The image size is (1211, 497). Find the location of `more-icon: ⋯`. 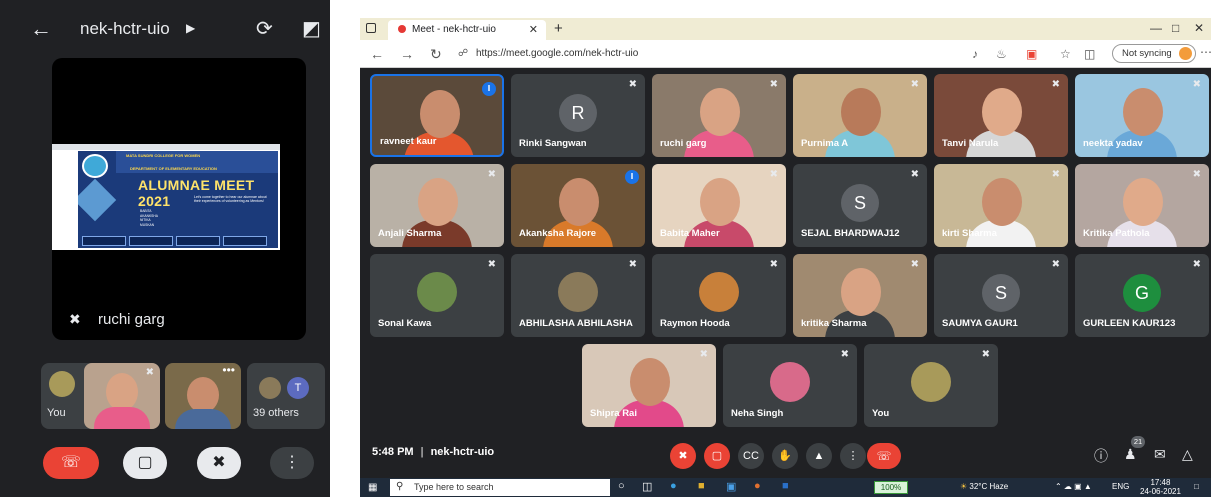

more-icon: ⋯ is located at coordinates (1205, 52).